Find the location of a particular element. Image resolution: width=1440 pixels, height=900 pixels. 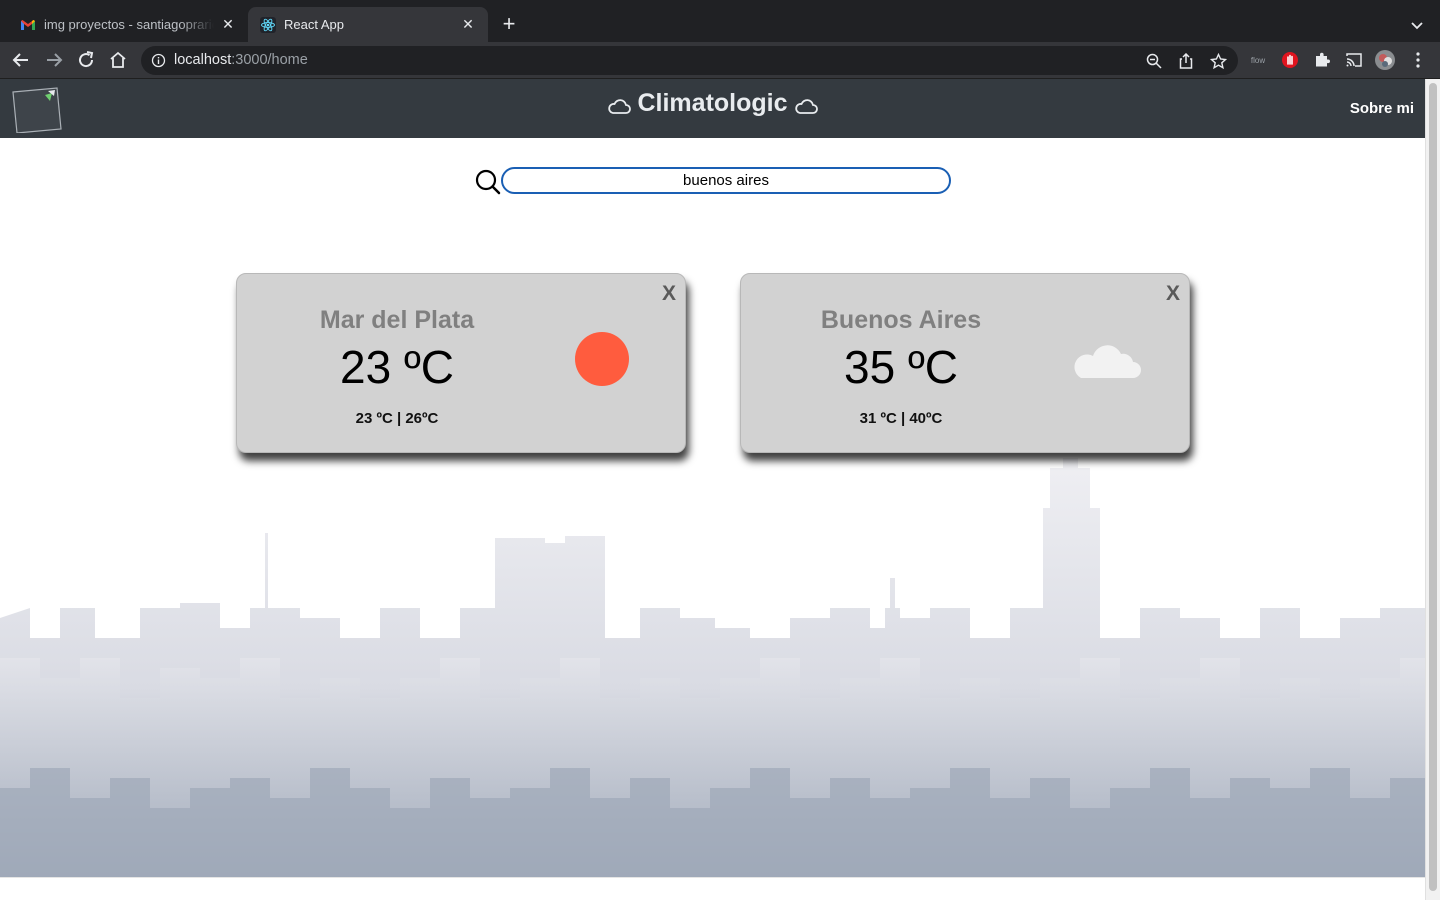

brand-text: Climatologic is located at coordinates (712, 103).